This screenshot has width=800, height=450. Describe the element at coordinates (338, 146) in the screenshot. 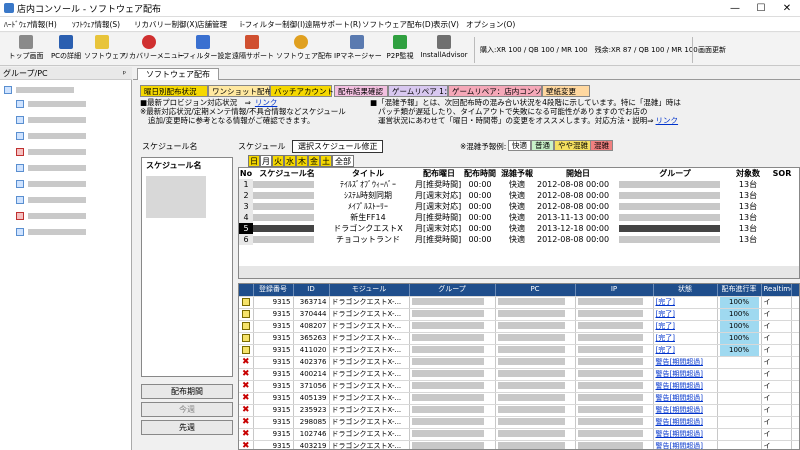

I see `modify-schedule-button: 選択スケジュール修正` at that location.